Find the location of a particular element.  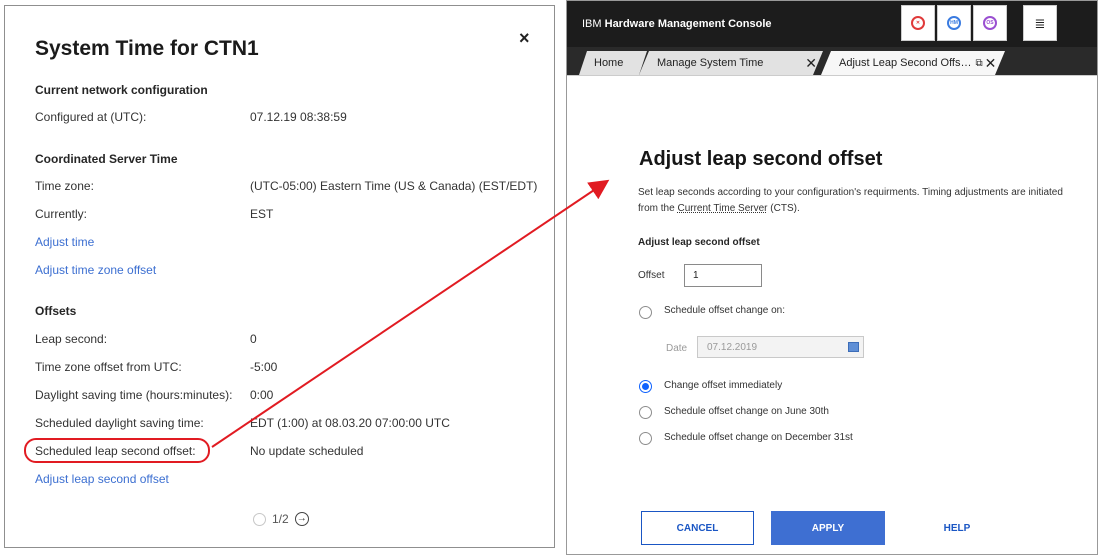

app-title: IBM Hardware Management Console is located at coordinates (677, 24).